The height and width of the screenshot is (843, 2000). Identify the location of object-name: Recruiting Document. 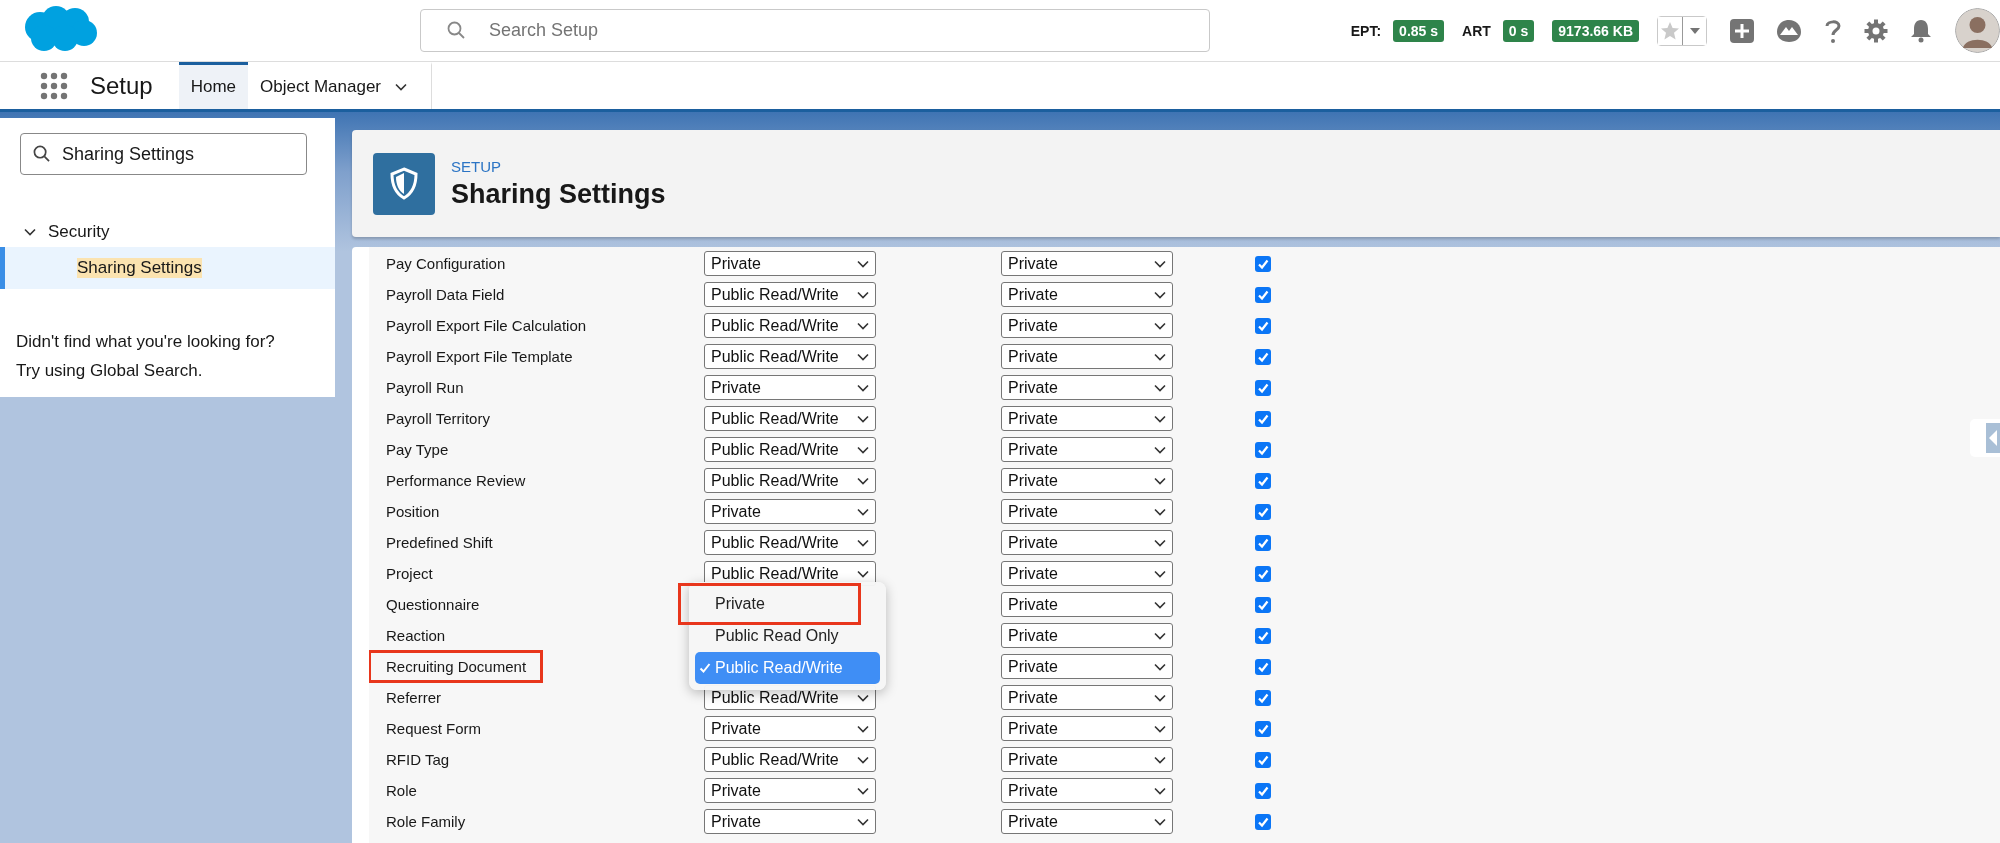
(456, 666).